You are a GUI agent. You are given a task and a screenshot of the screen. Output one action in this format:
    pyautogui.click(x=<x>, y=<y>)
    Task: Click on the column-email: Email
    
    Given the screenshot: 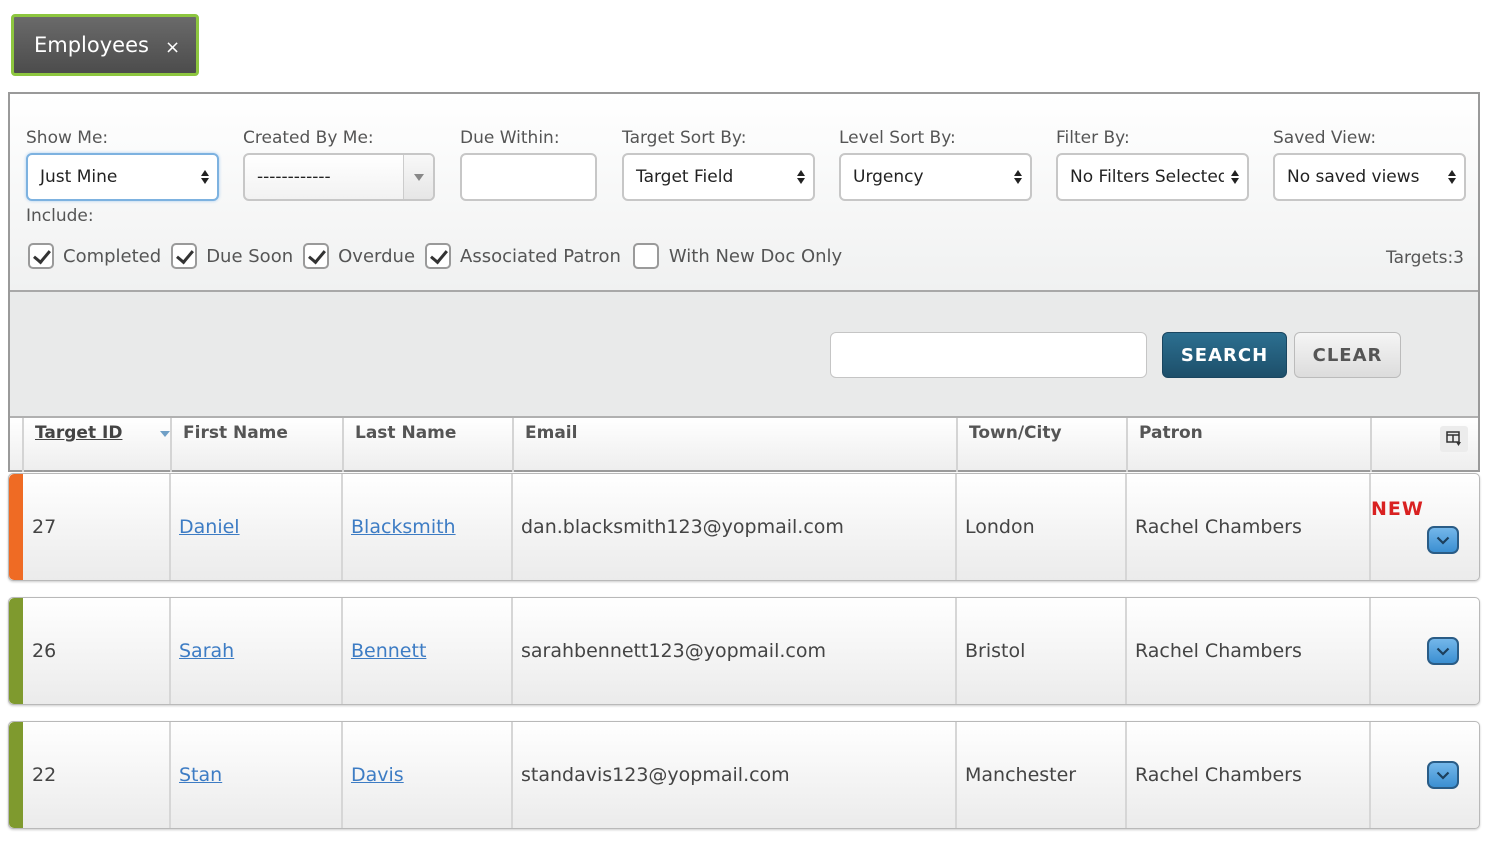 What is the action you would take?
    pyautogui.click(x=734, y=445)
    